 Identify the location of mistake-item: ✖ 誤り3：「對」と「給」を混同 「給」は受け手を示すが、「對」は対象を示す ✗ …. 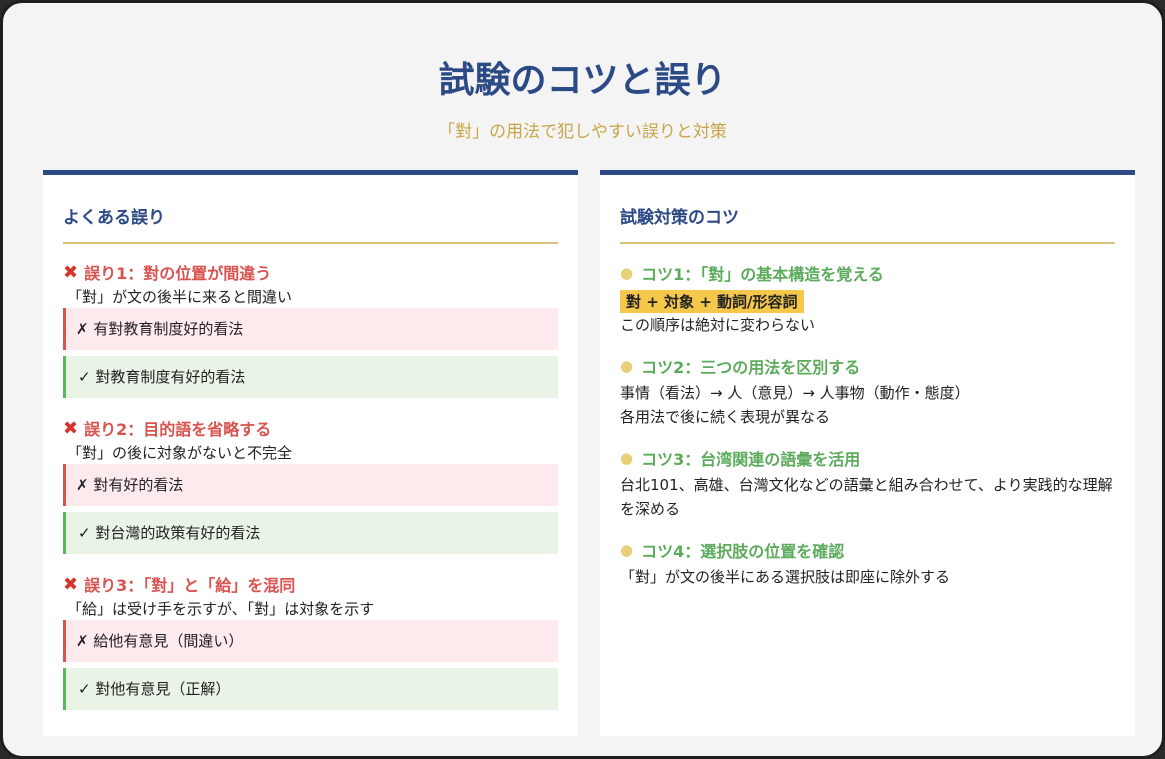
(310, 640).